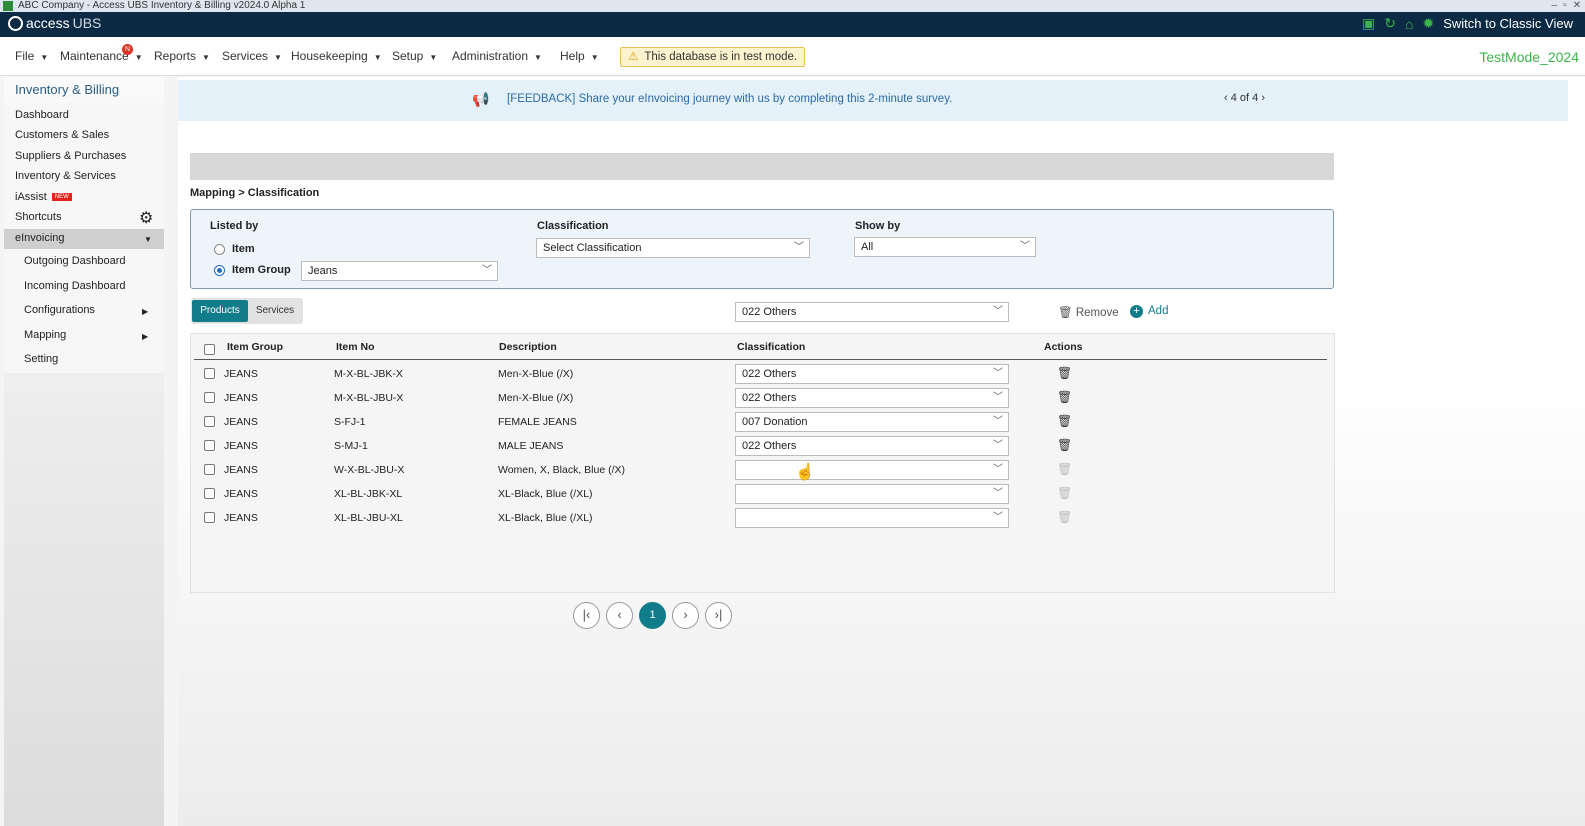 Image resolution: width=1585 pixels, height=826 pixels. Describe the element at coordinates (146, 218) in the screenshot. I see `shortcuts-settings-gear-icon: ⚙` at that location.